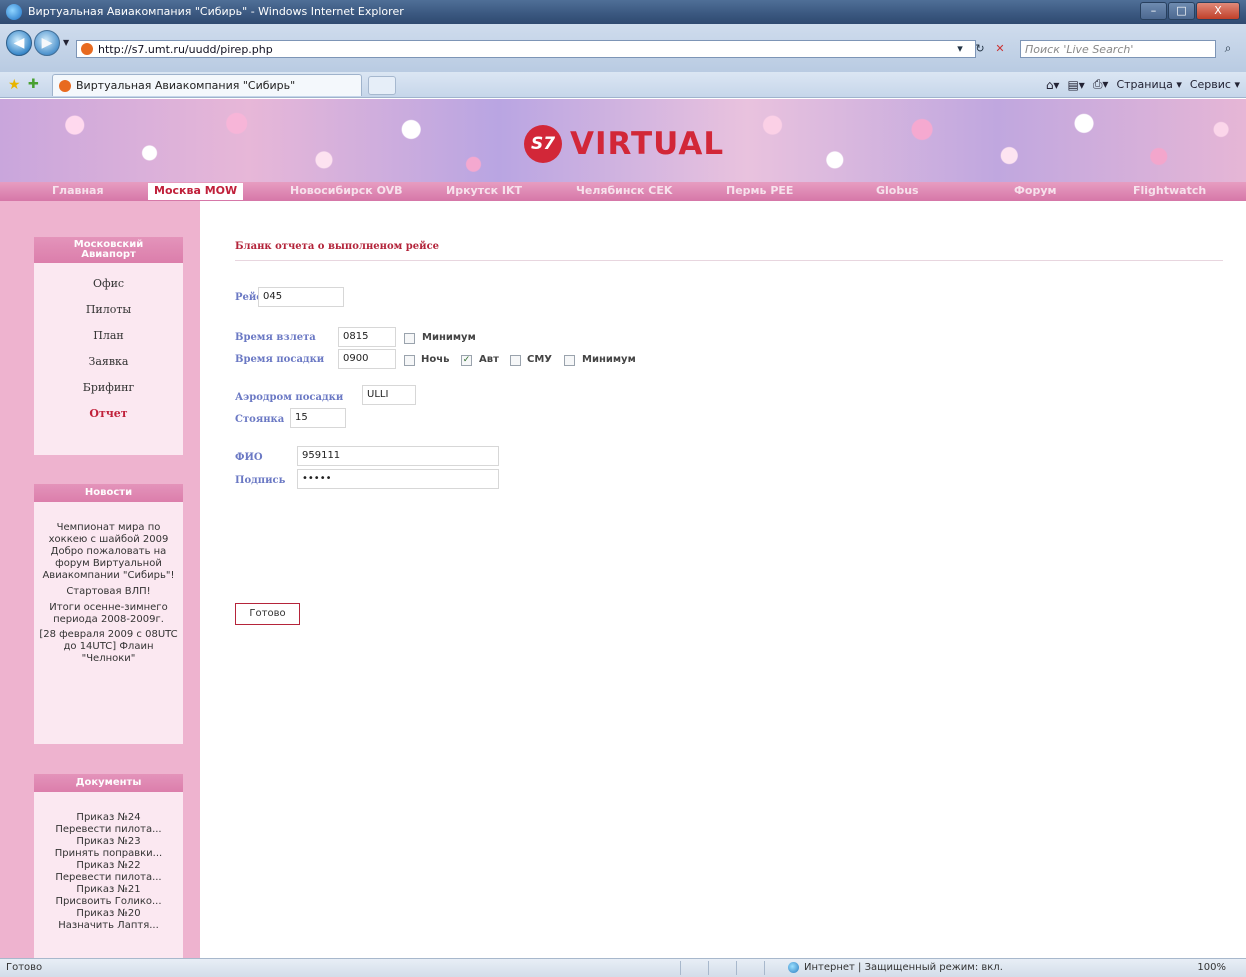 The width and height of the screenshot is (1246, 977). I want to click on night-checkbox, so click(409, 360).